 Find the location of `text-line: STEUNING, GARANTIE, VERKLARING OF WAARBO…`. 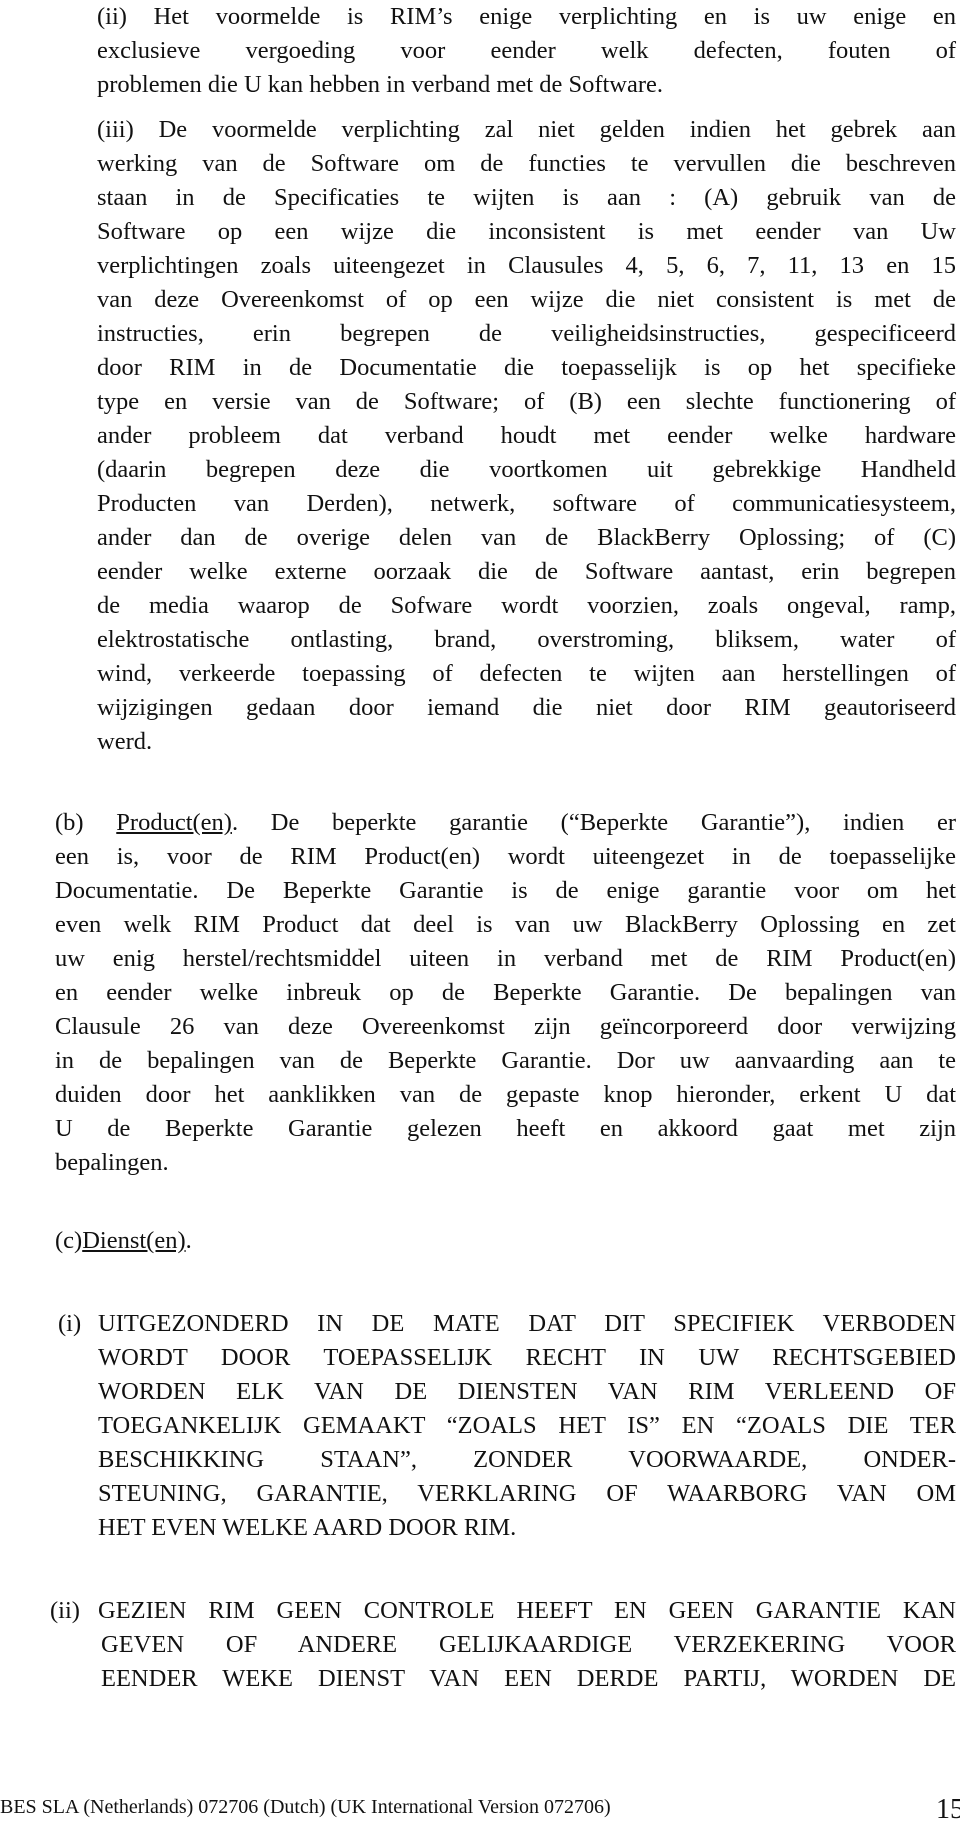

text-line: STEUNING, GARANTIE, VERKLARING OF WAARBO… is located at coordinates (527, 1493).